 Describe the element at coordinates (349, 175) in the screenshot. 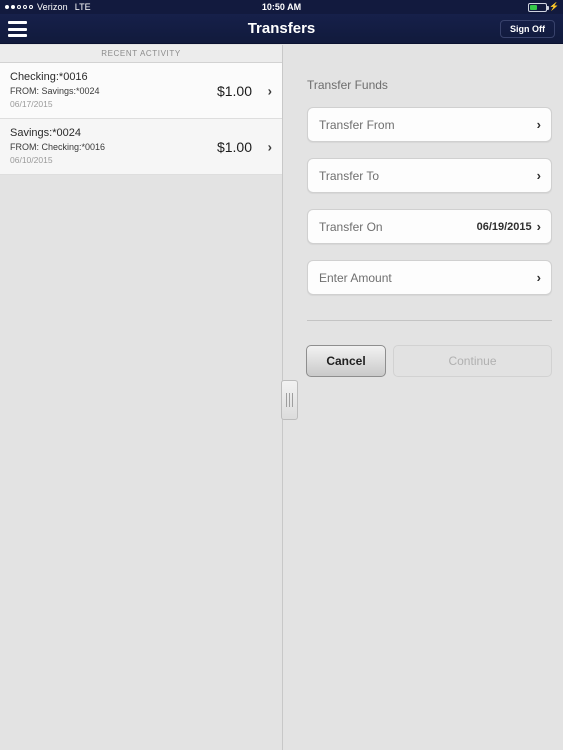

I see `field-label: Transfer To` at that location.